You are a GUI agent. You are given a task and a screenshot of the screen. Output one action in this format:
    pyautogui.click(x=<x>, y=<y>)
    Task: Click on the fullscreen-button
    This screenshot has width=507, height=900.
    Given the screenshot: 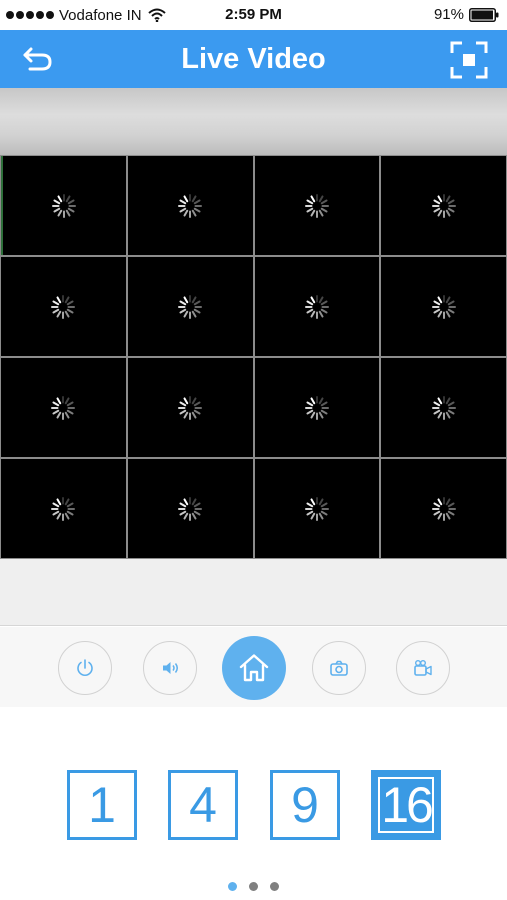 What is the action you would take?
    pyautogui.click(x=469, y=60)
    